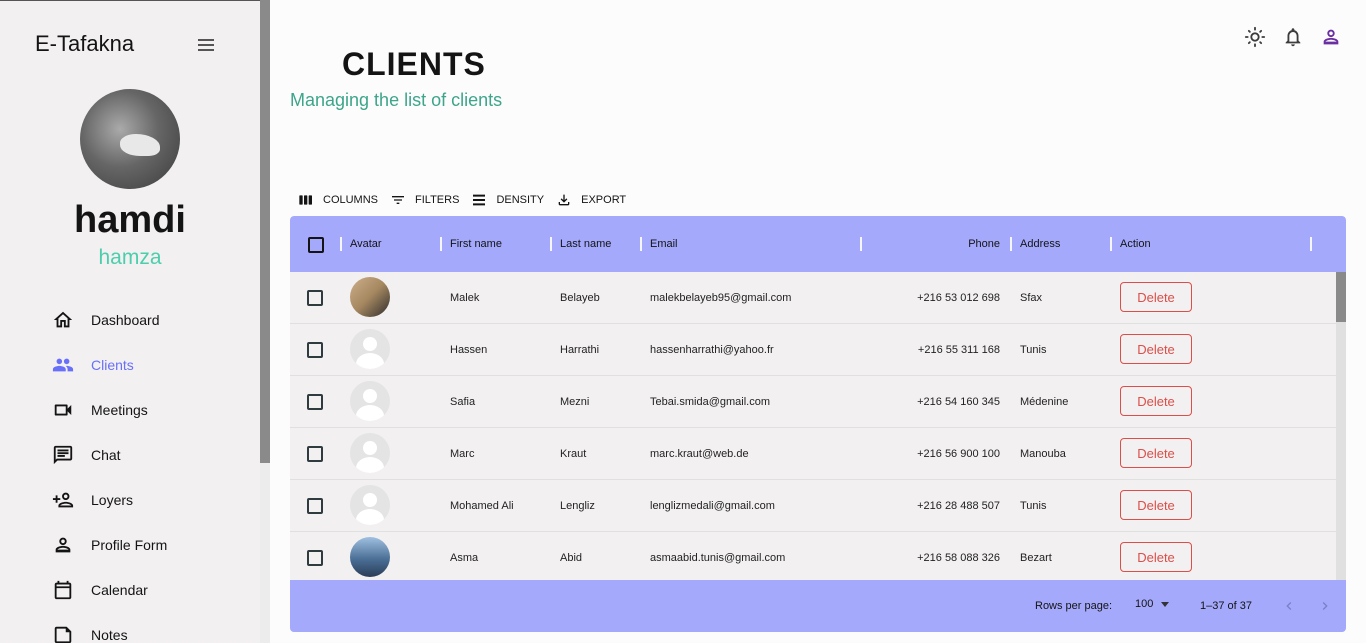  What do you see at coordinates (130, 544) in the screenshot?
I see `sidebar-item-profile-form: Profile Form` at bounding box center [130, 544].